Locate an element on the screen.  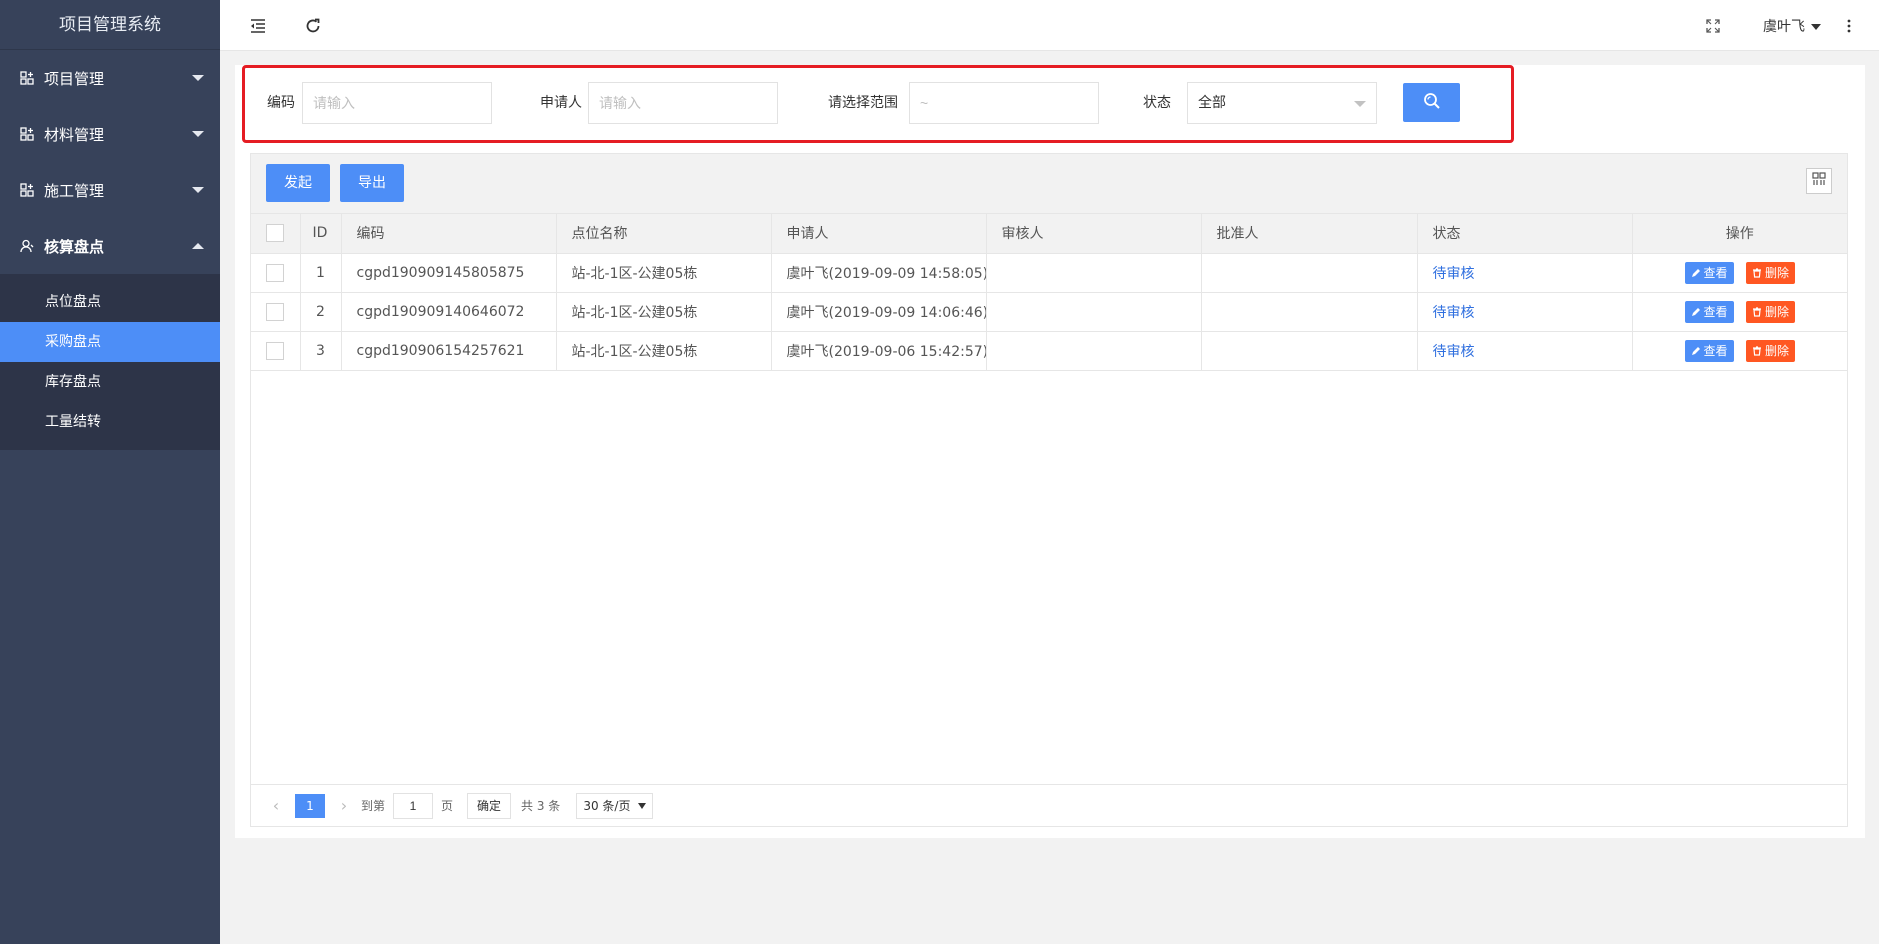
total-count: 共 3 条 is located at coordinates (541, 806).